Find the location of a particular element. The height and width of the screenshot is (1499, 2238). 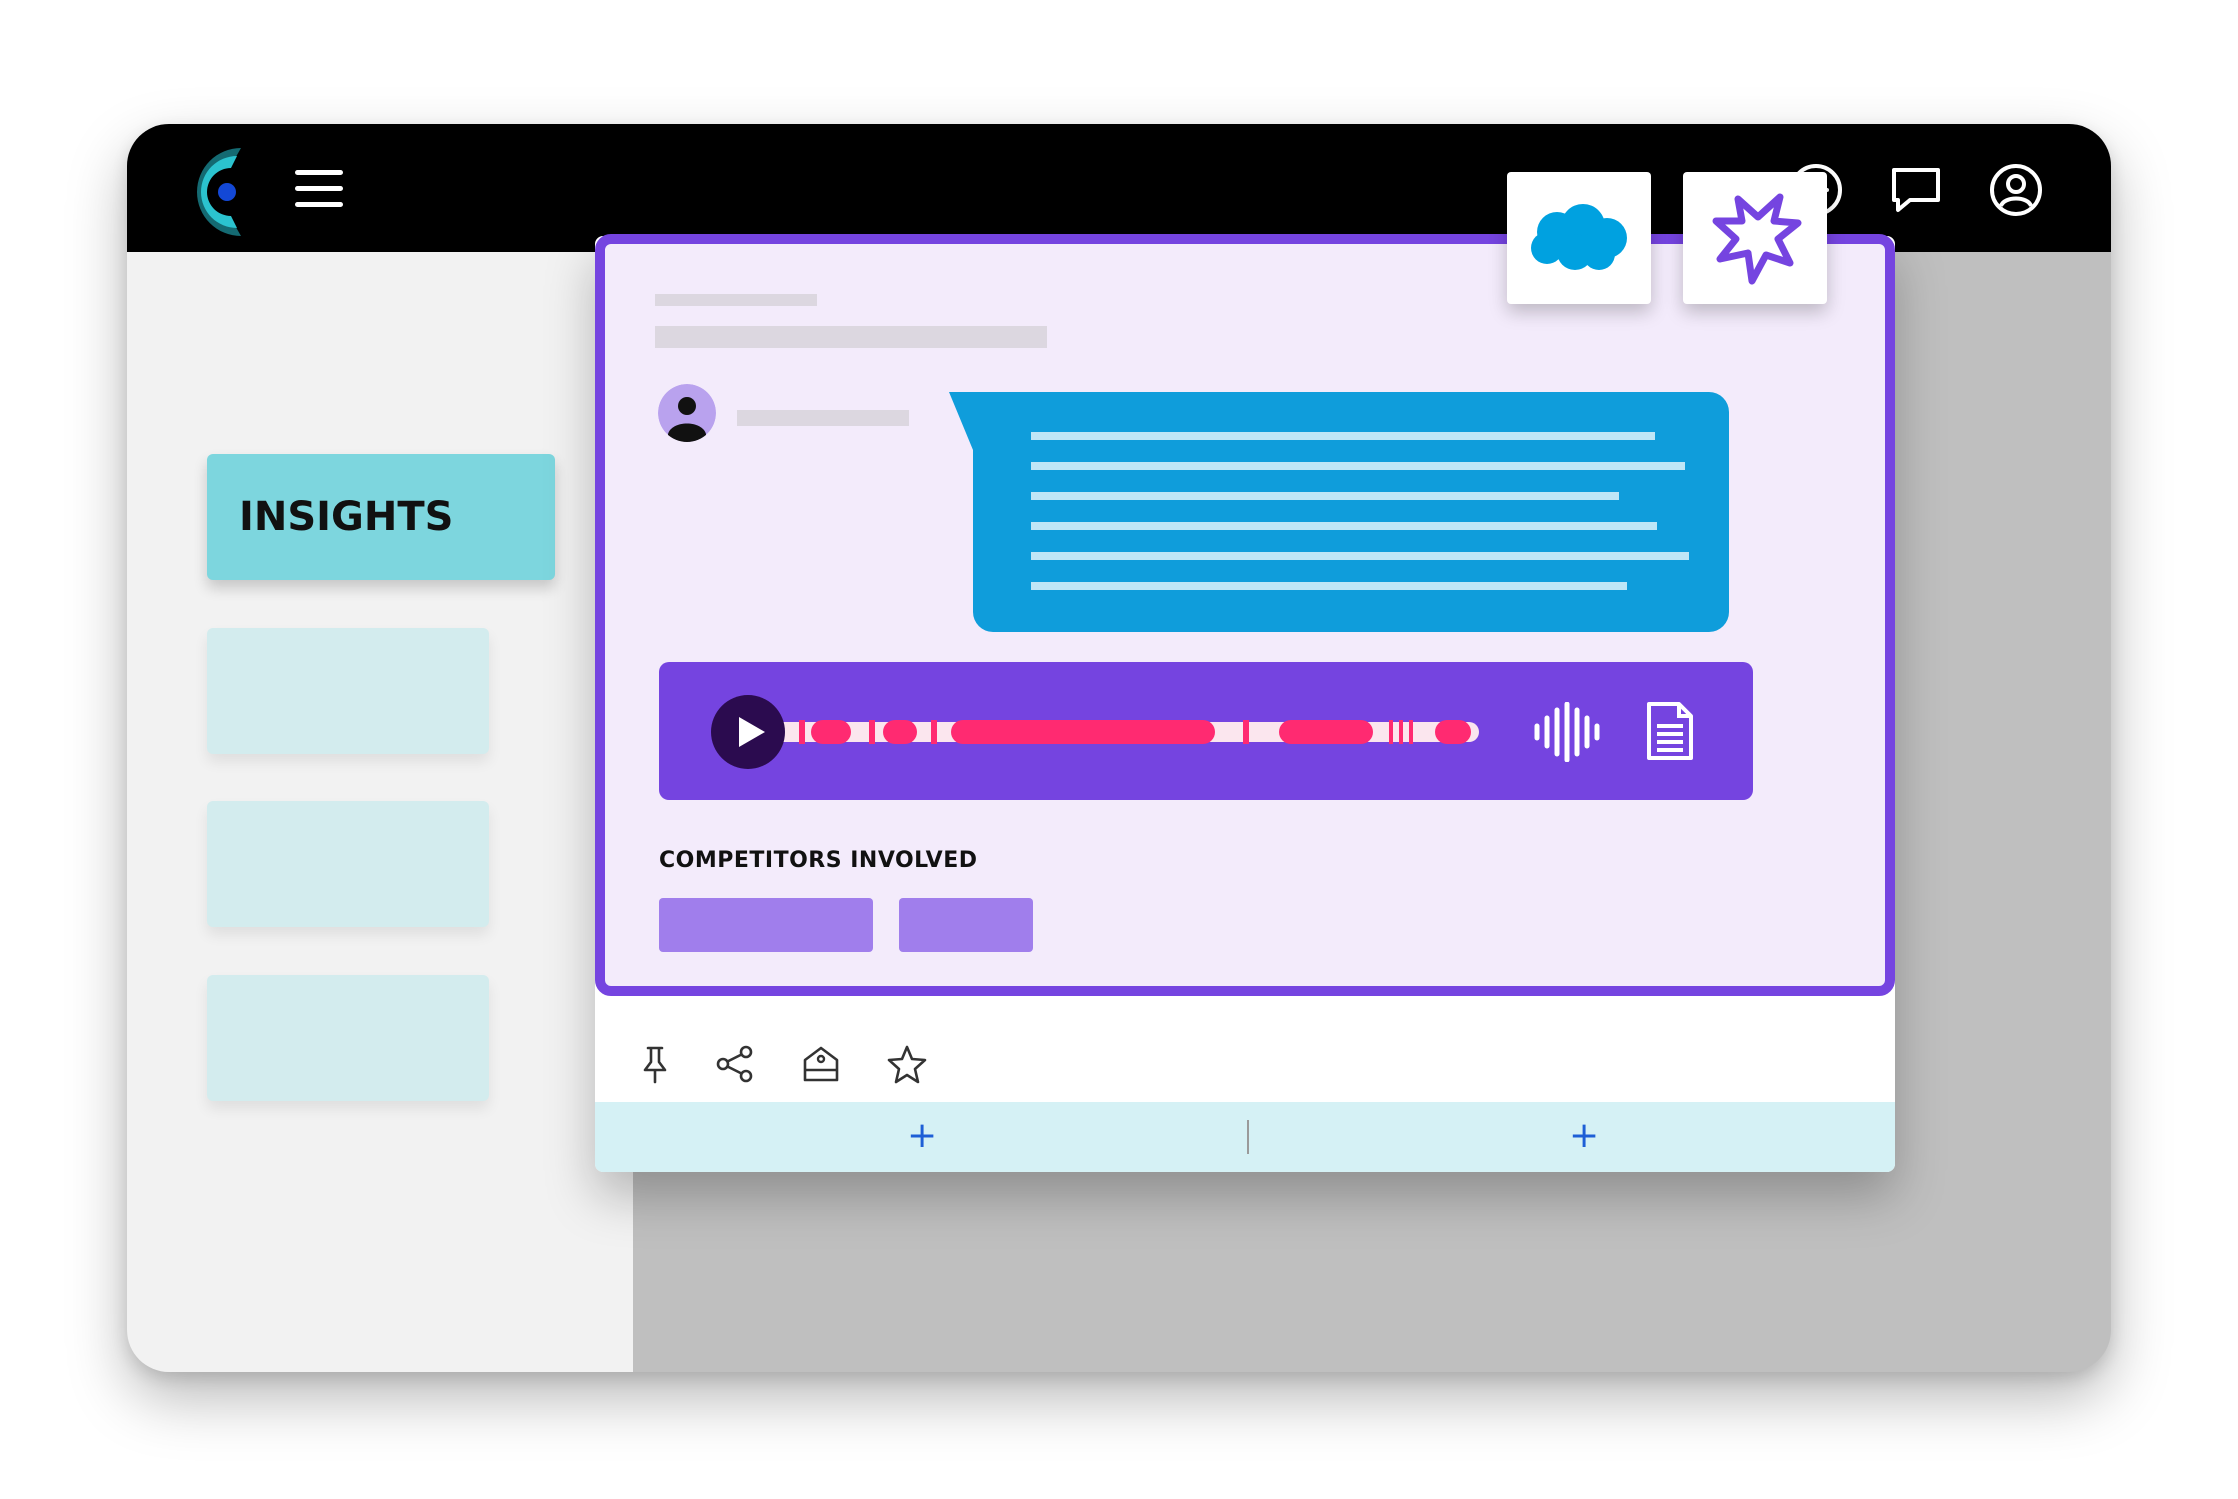

hamburger-menu-icon is located at coordinates (319, 189).